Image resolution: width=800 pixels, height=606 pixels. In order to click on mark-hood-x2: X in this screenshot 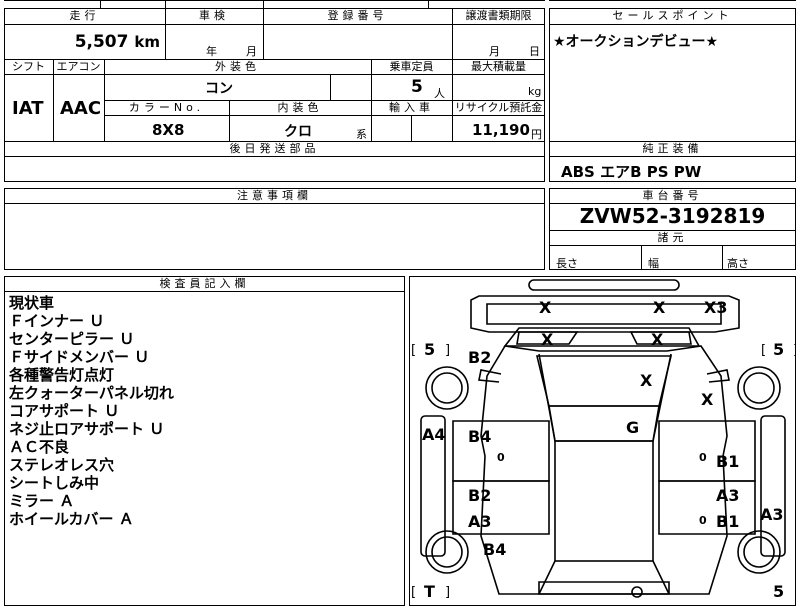, I will do `click(657, 339)`.